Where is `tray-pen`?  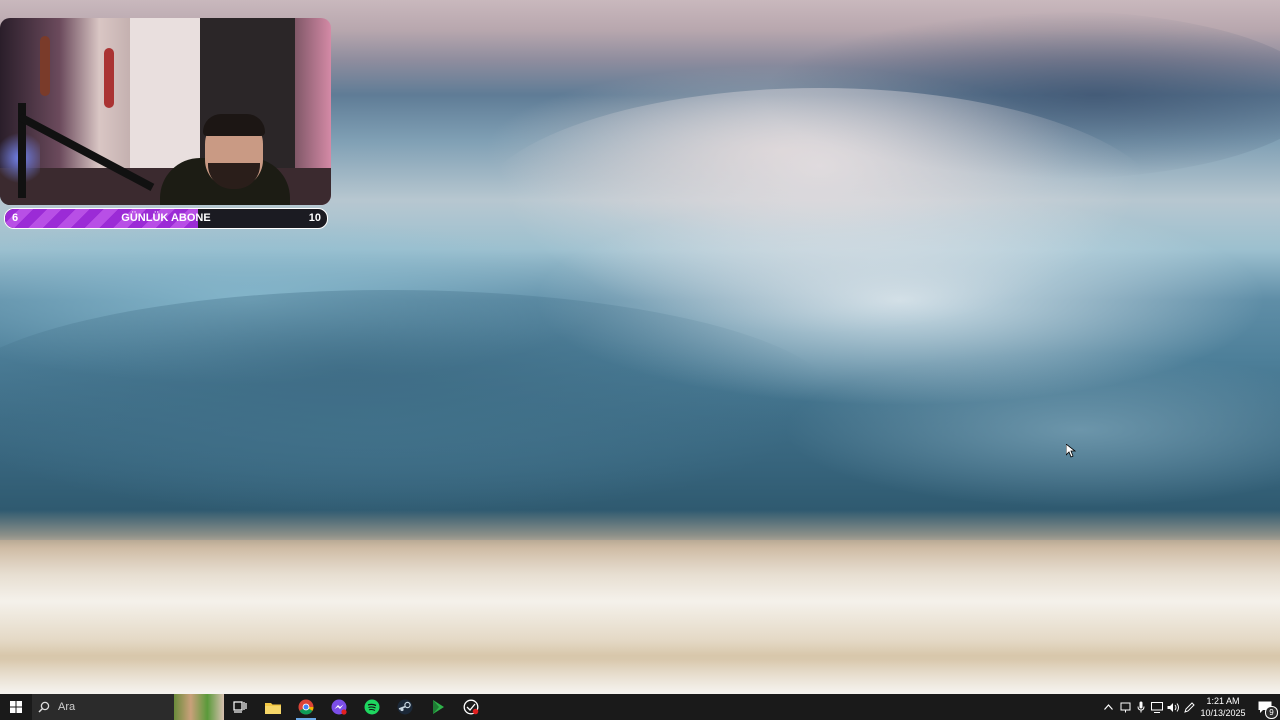
tray-pen is located at coordinates (1189, 707).